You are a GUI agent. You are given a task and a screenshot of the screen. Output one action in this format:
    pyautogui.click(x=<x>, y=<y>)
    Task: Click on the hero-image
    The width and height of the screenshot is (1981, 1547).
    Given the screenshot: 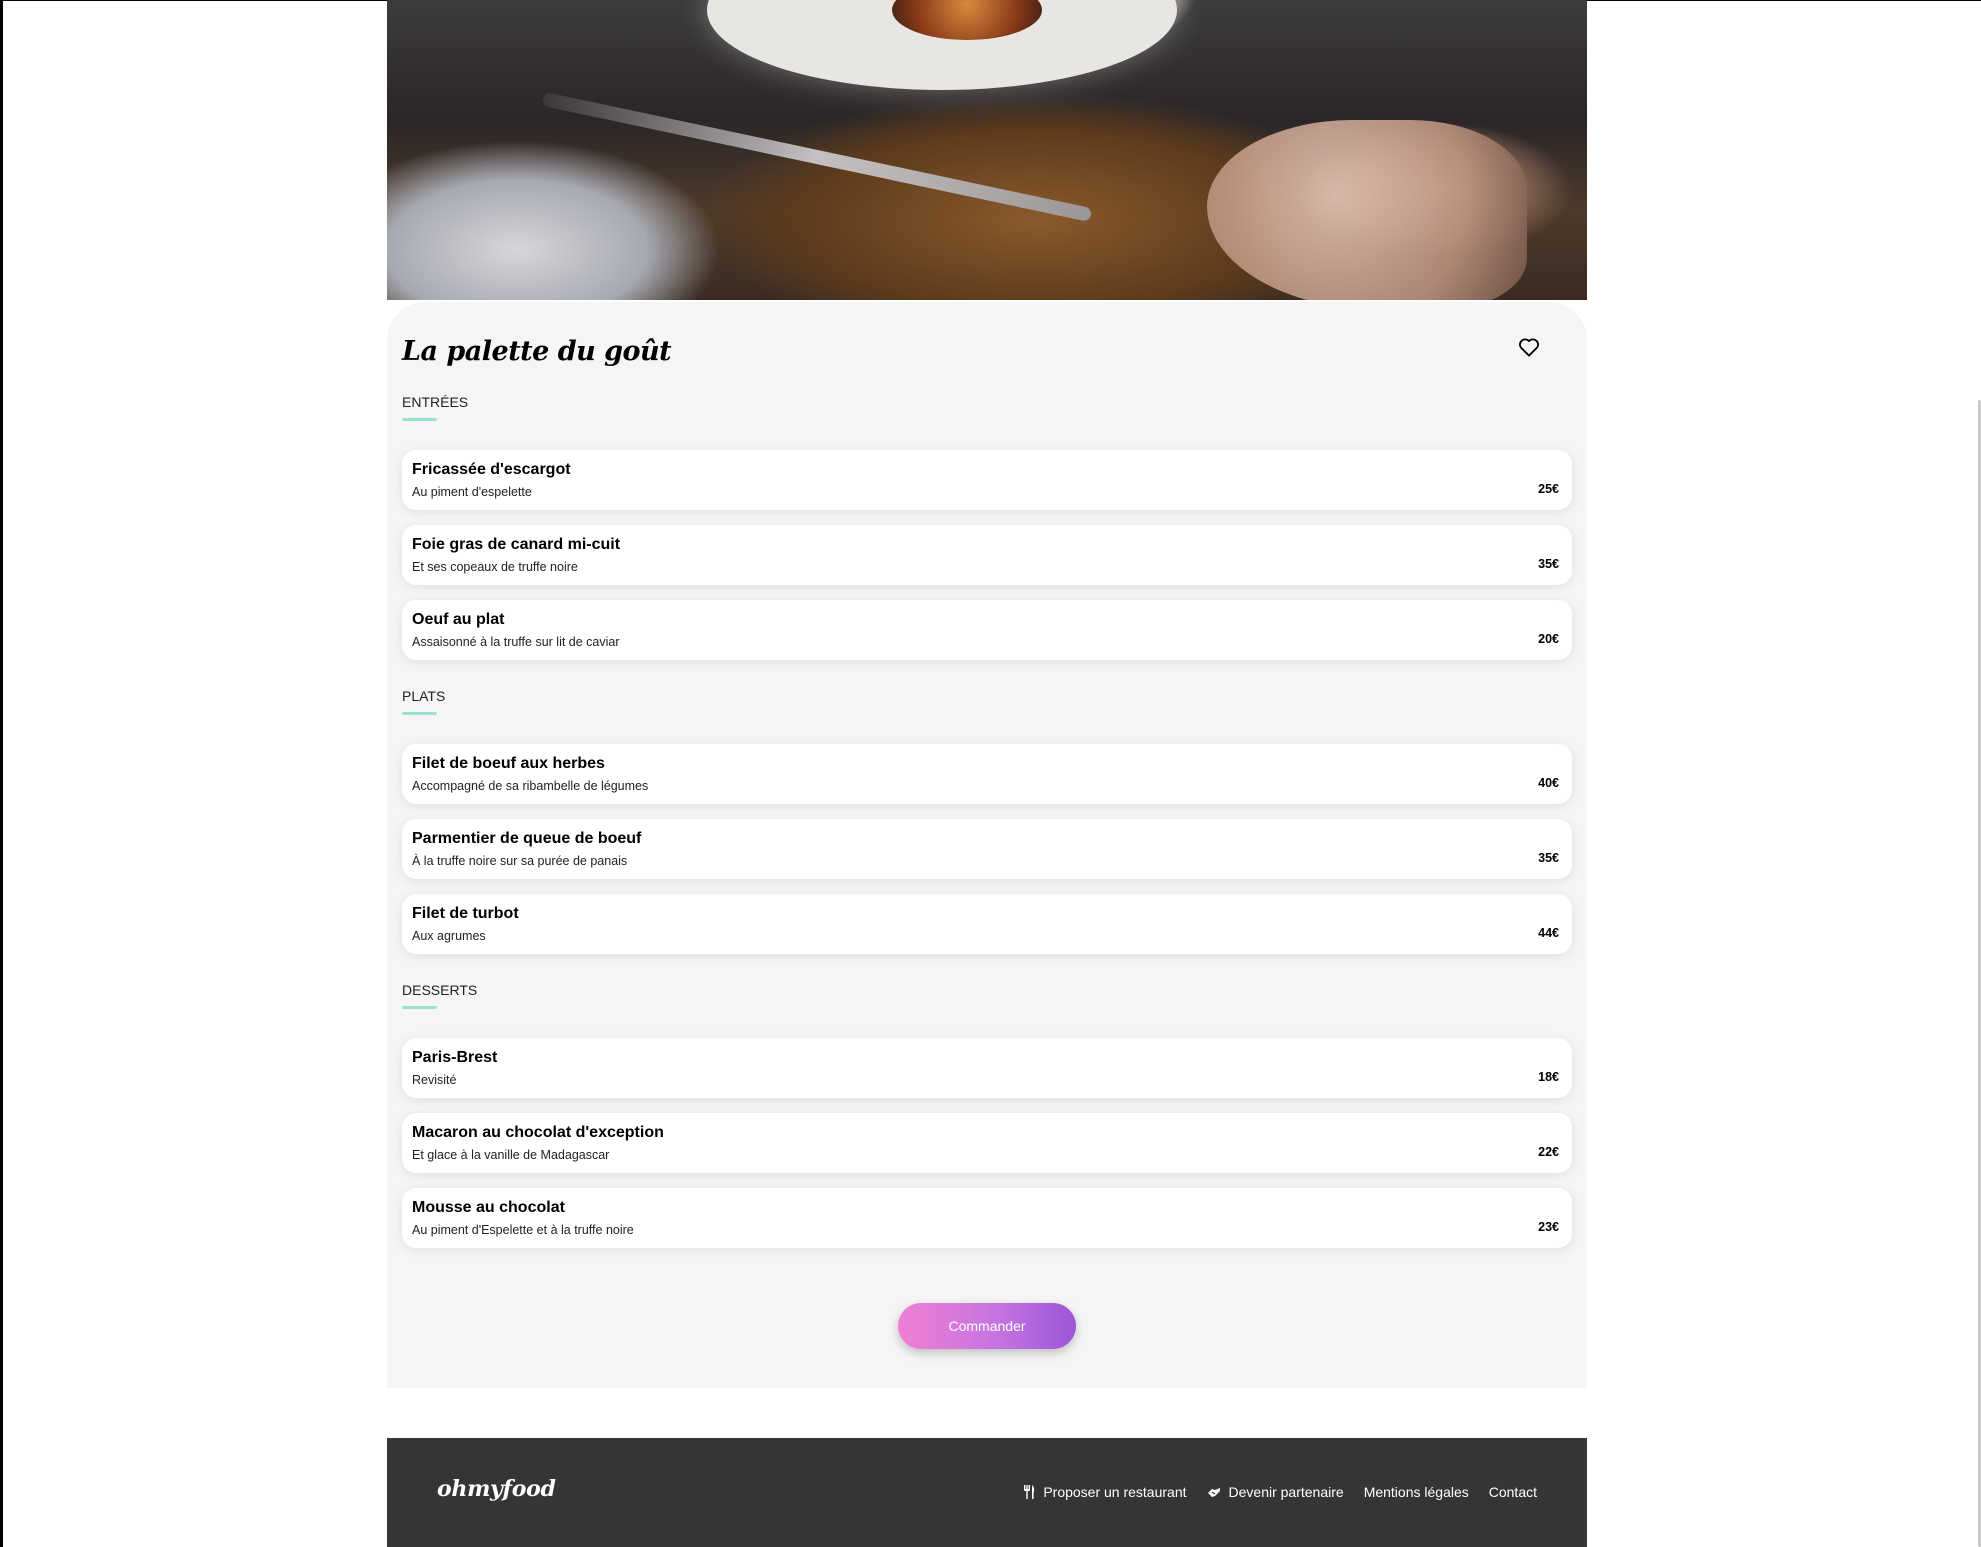 What is the action you would take?
    pyautogui.click(x=987, y=150)
    